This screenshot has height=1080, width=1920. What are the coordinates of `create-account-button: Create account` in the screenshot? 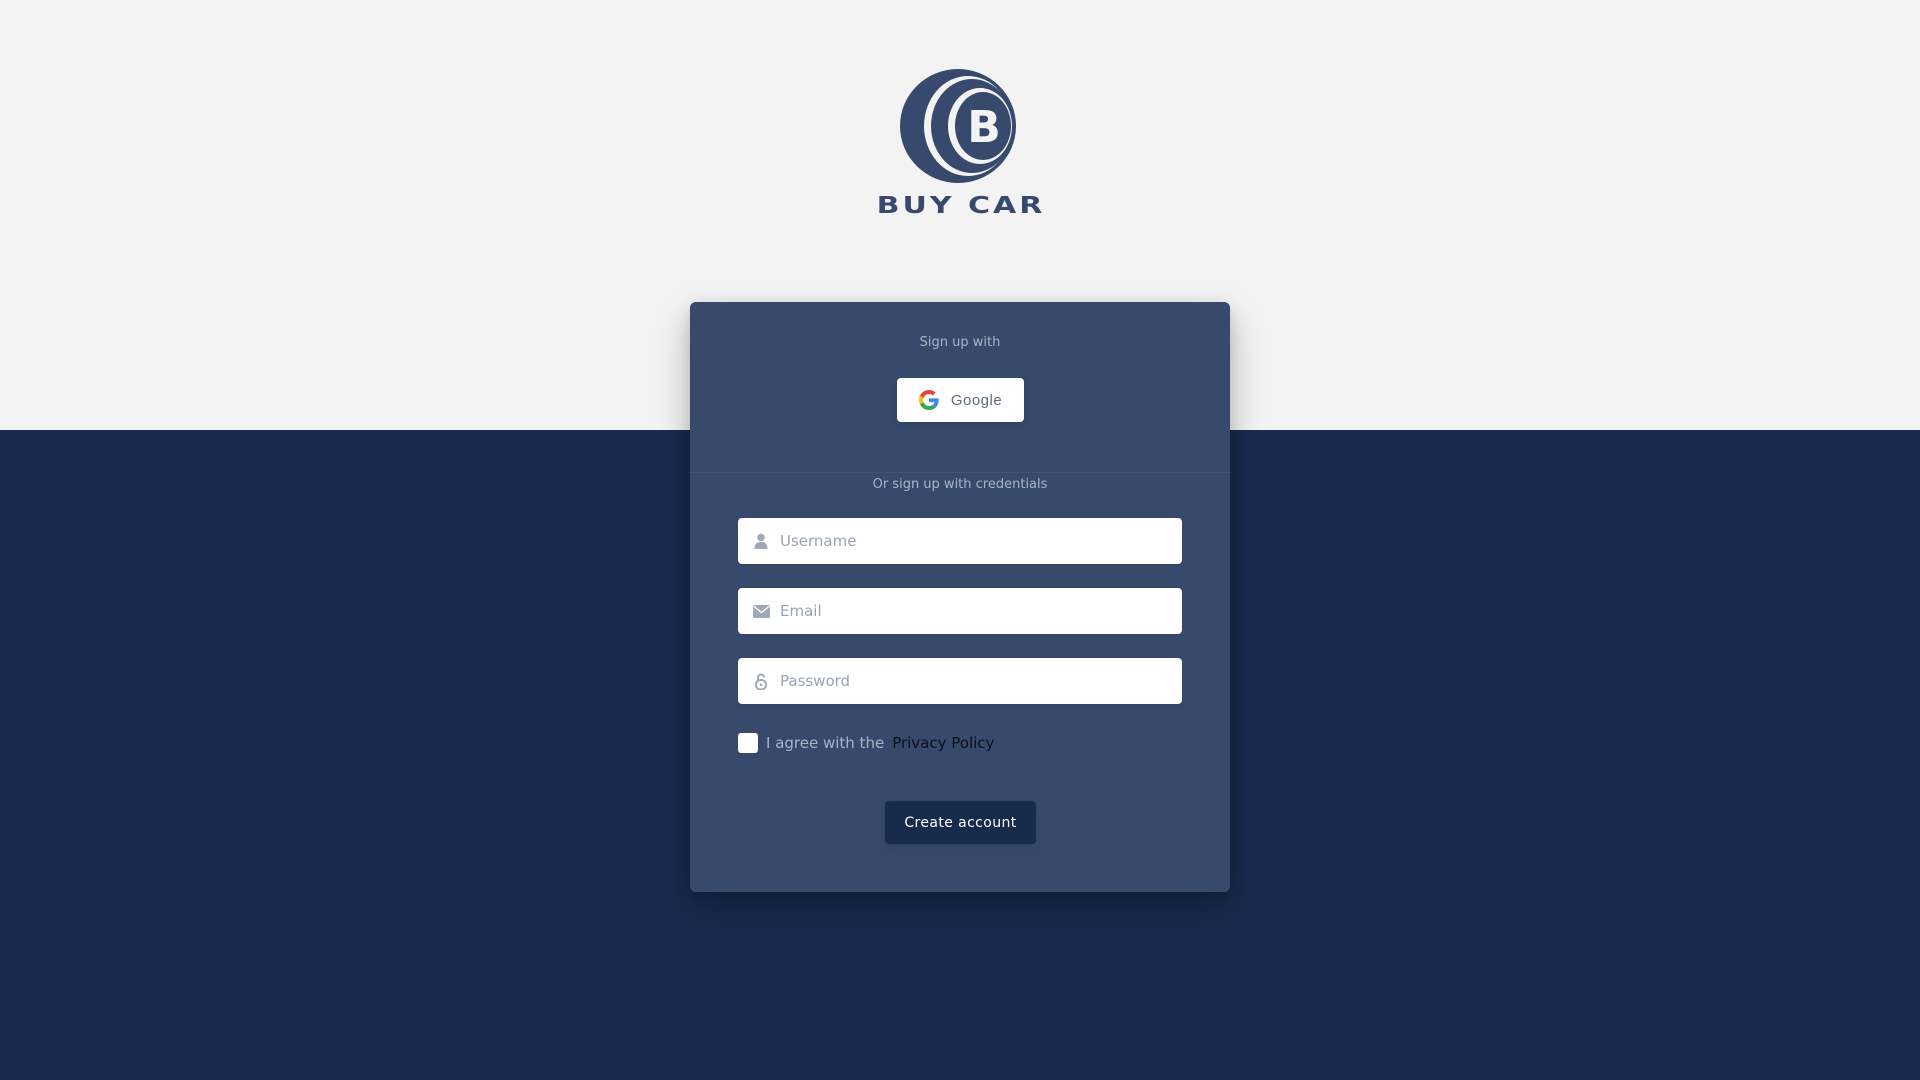 It's located at (960, 822).